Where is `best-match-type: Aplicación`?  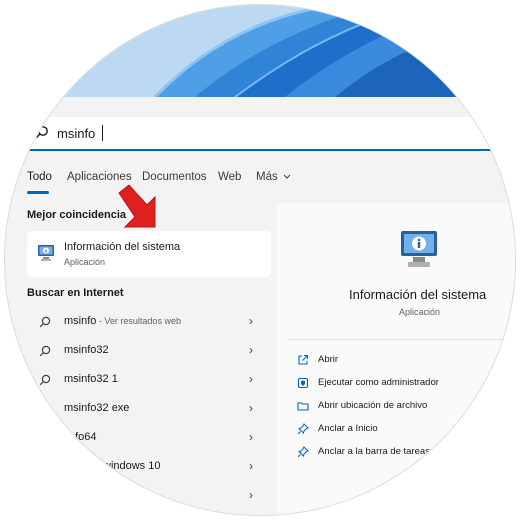 best-match-type: Aplicación is located at coordinates (85, 262).